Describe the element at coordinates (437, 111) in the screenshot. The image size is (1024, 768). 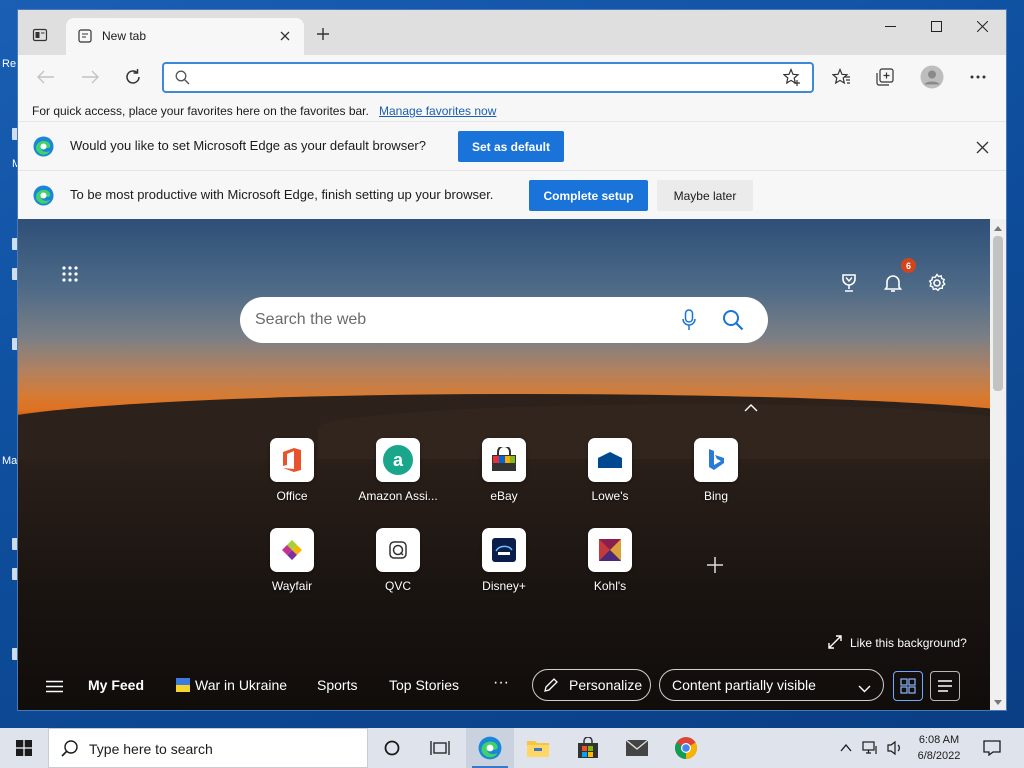
I see `manage-favorites-link: Manage favorites now` at that location.